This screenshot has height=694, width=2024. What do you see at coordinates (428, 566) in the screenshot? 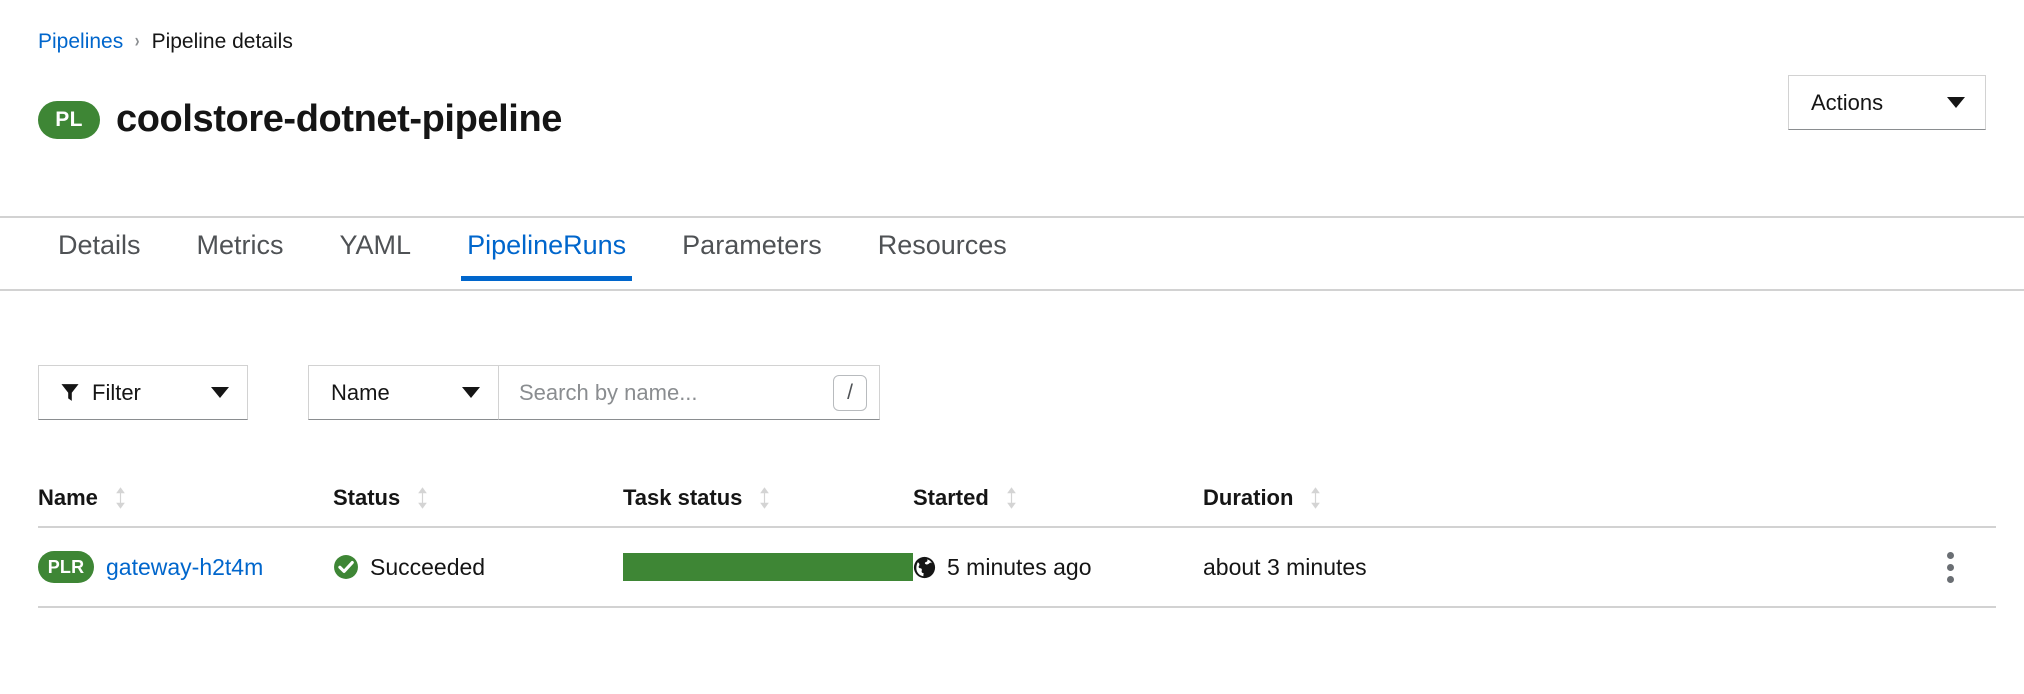
I see `status-label: Succeeded` at bounding box center [428, 566].